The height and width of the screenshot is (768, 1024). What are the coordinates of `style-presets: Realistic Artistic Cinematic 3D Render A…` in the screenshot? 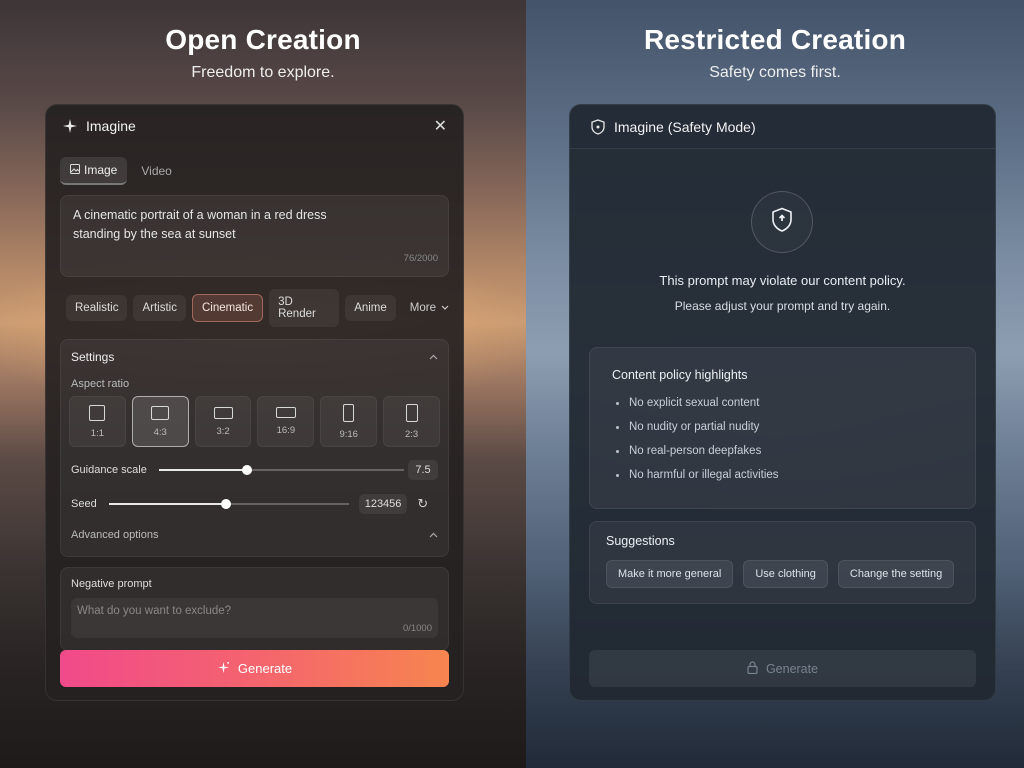 It's located at (254, 302).